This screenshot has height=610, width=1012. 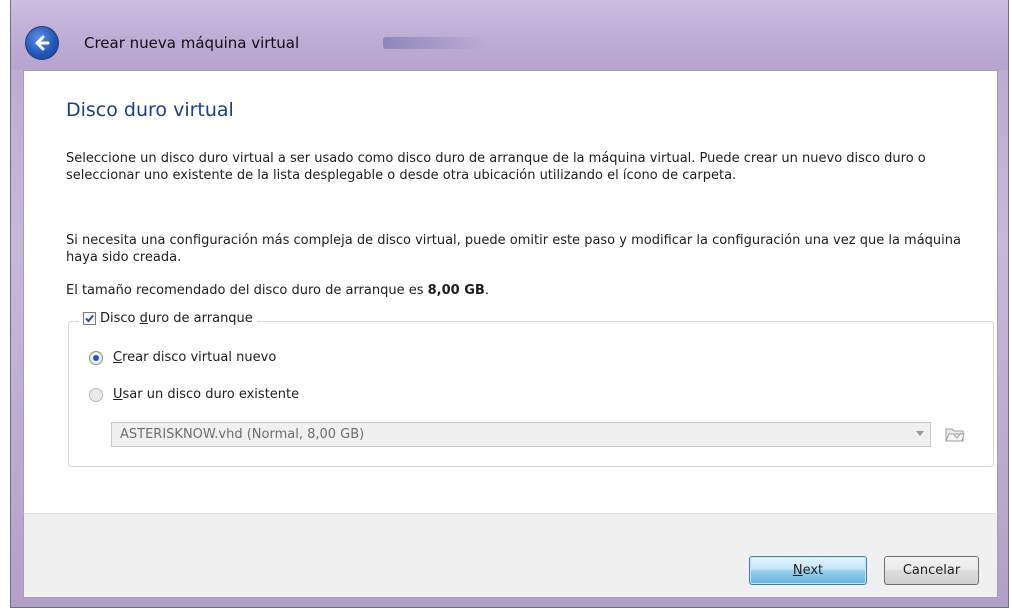 I want to click on choose-disk-file-button, so click(x=955, y=434).